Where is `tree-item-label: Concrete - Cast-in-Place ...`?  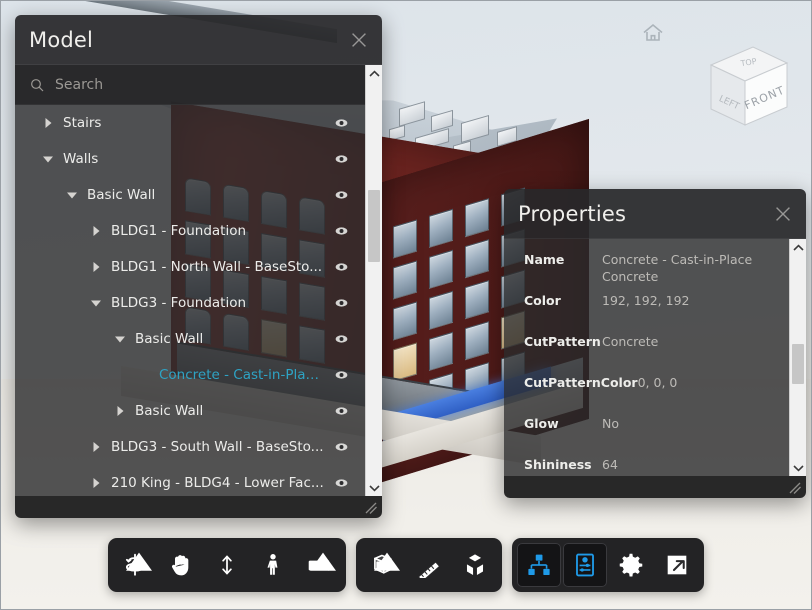 tree-item-label: Concrete - Cast-in-Place ... is located at coordinates (242, 375).